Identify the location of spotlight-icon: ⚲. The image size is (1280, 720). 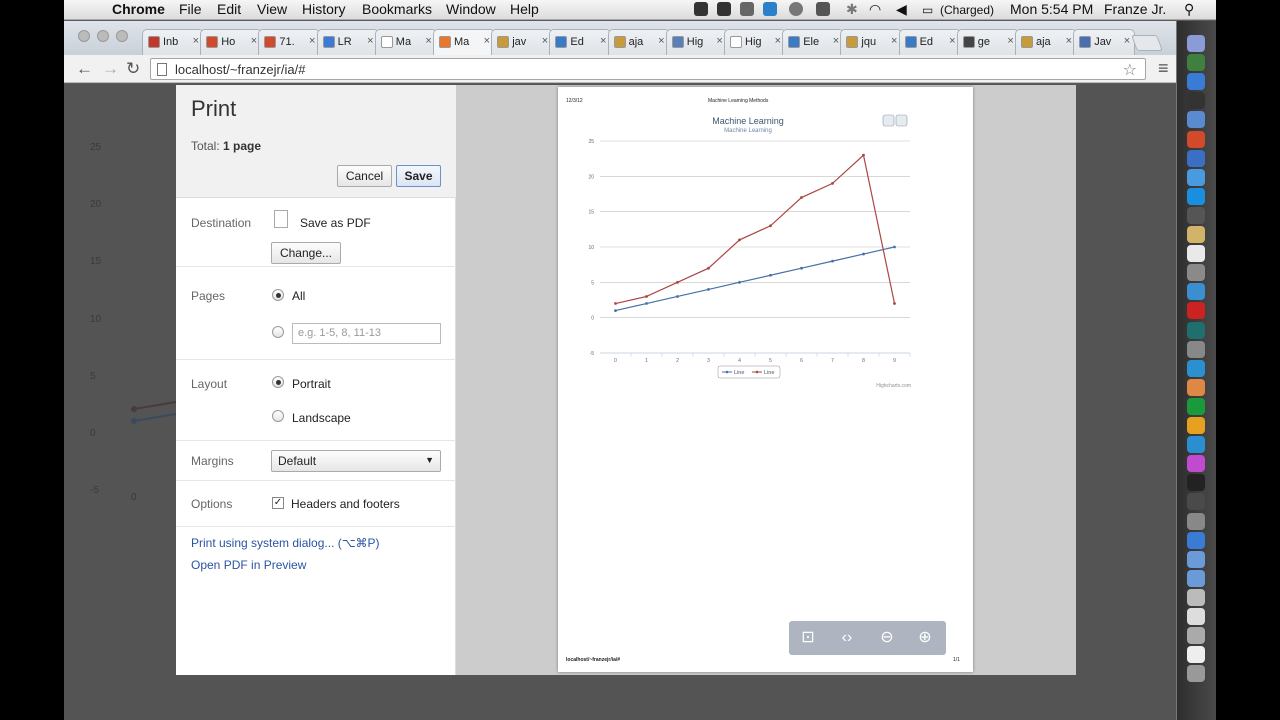
(1189, 9).